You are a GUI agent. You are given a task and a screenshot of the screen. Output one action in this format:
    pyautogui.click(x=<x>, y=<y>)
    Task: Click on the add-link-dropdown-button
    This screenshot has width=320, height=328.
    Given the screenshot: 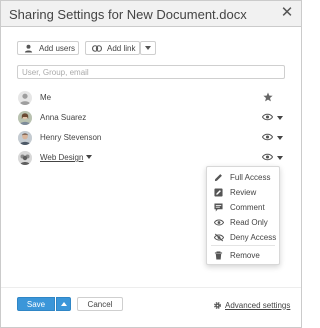 What is the action you would take?
    pyautogui.click(x=148, y=48)
    